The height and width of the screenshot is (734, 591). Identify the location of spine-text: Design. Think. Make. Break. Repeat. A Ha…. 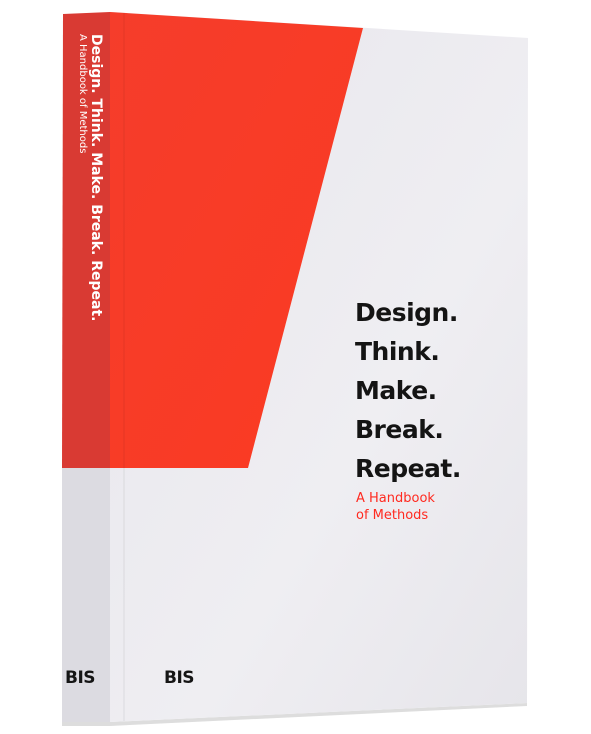
(90, 178).